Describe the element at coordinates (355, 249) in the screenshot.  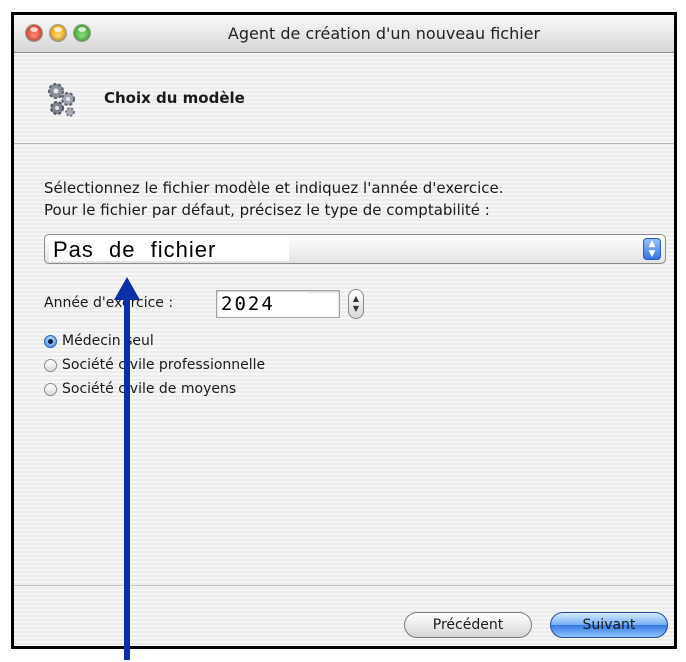
I see `template-file-popup: Pas de fichier ▲ ▼` at that location.